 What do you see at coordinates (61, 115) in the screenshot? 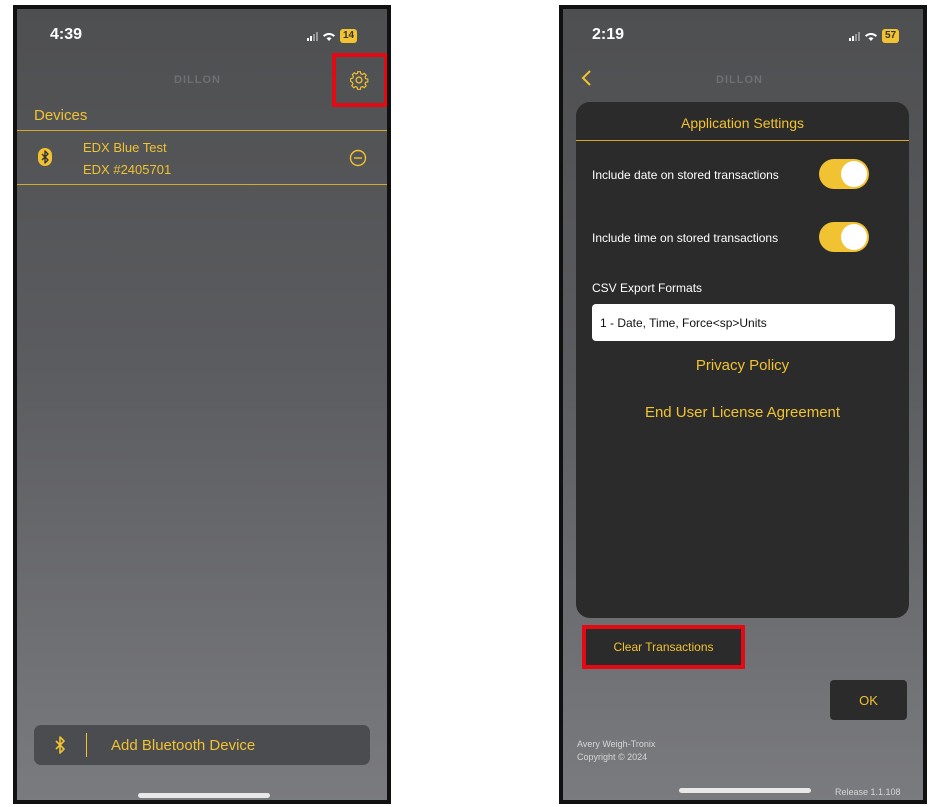
I see `devices-heading: Devices` at bounding box center [61, 115].